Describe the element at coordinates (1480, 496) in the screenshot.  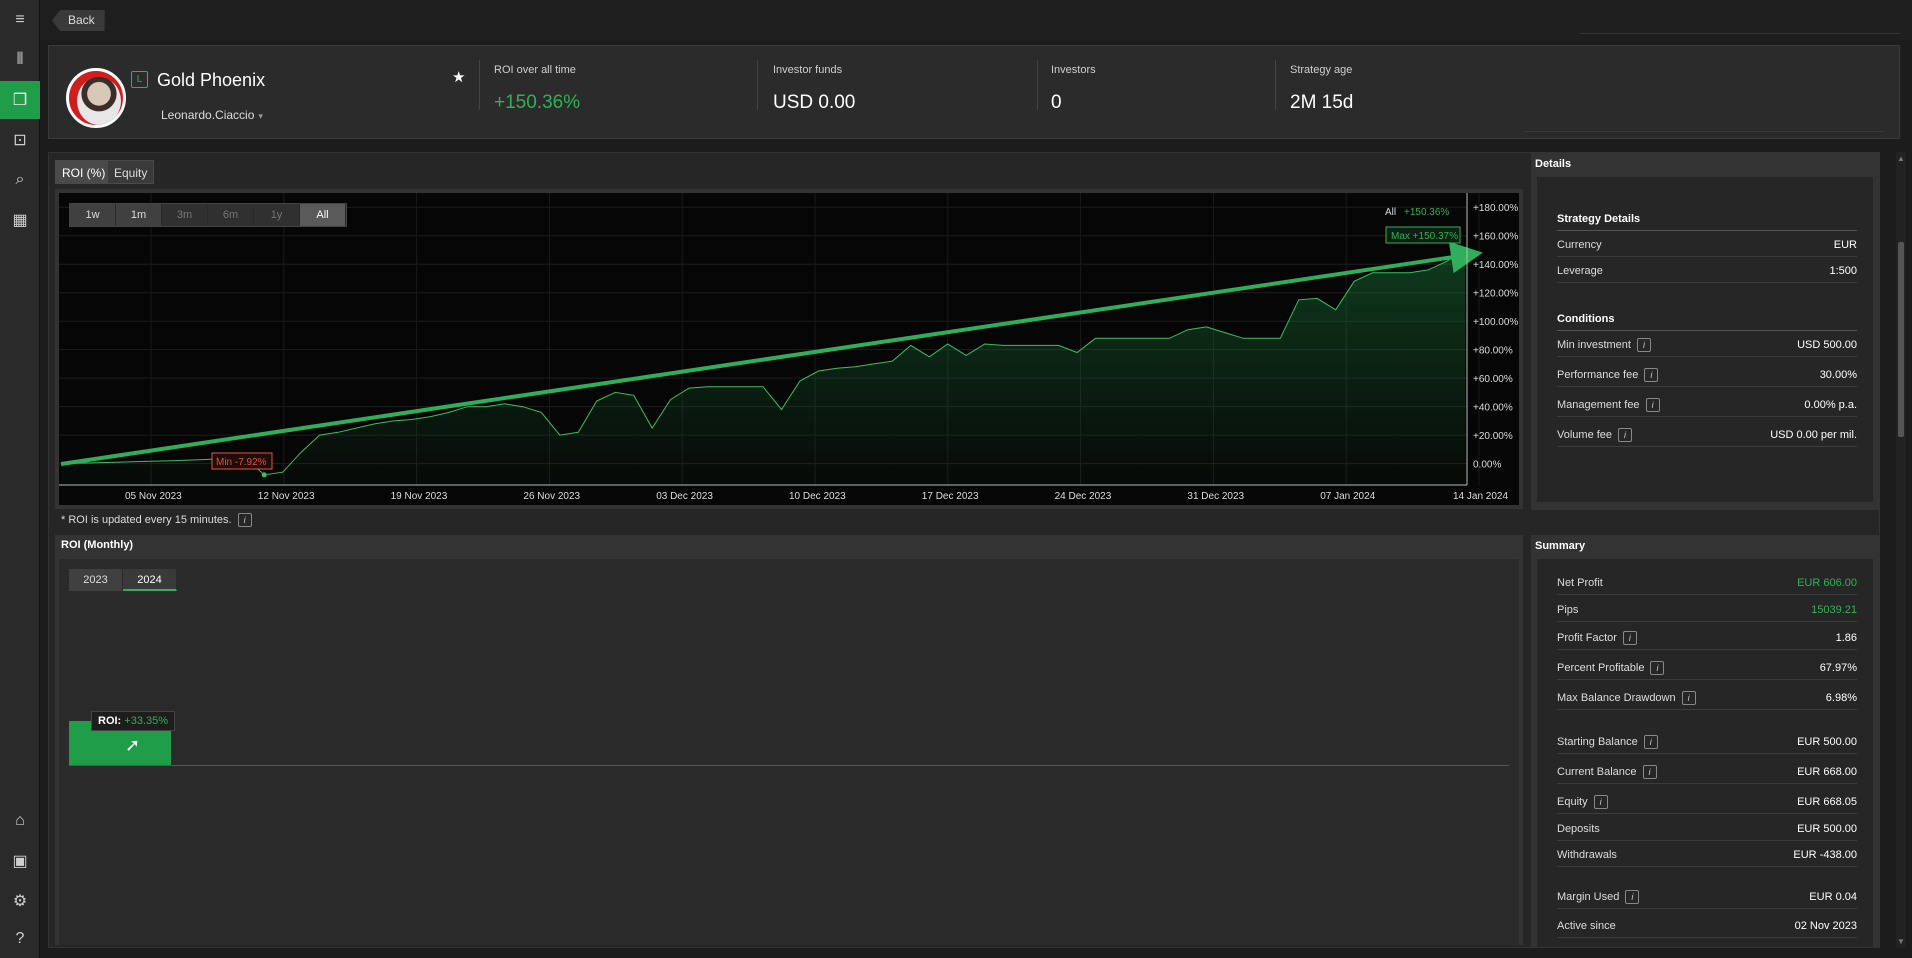
I see `x-tick-label: 14 Jan 2024` at that location.